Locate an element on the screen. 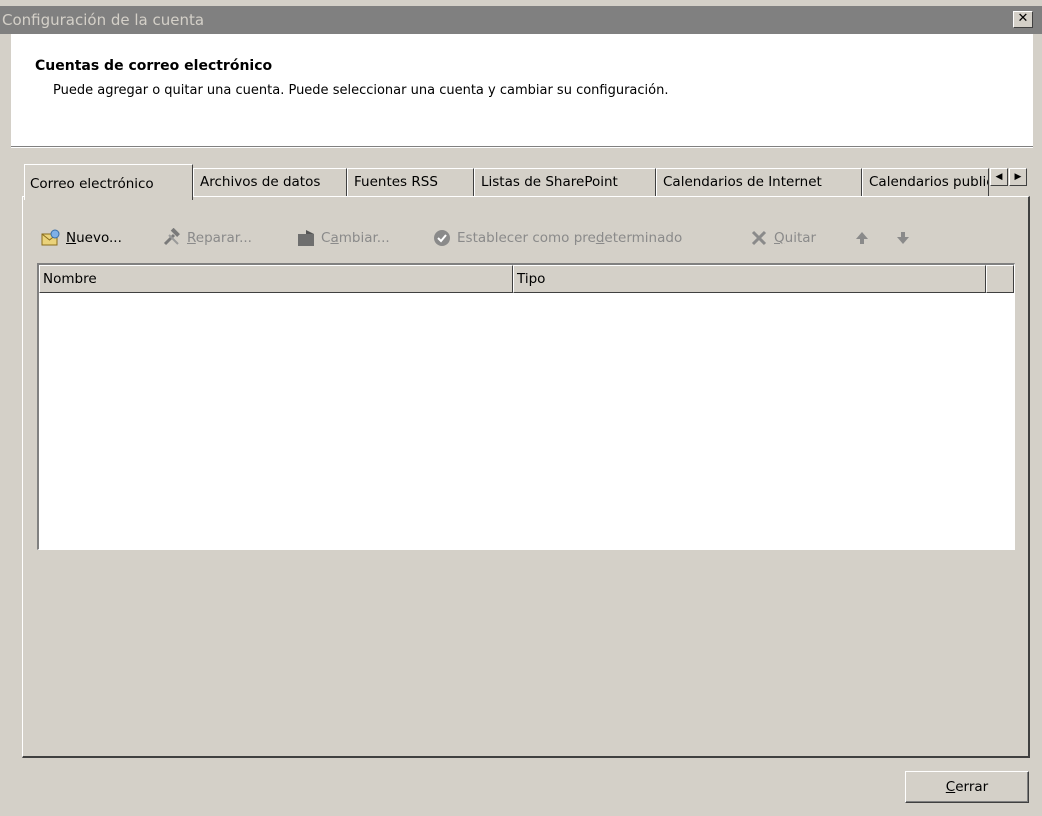 The width and height of the screenshot is (1042, 816). arrow-up-icon is located at coordinates (862, 238).